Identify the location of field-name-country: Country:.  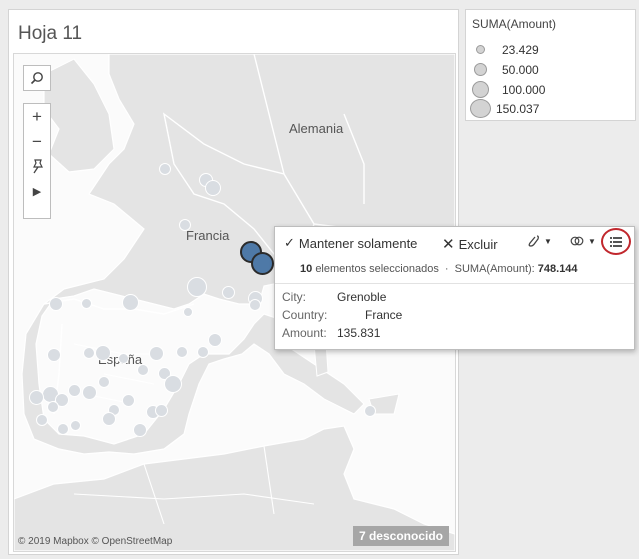
(305, 315).